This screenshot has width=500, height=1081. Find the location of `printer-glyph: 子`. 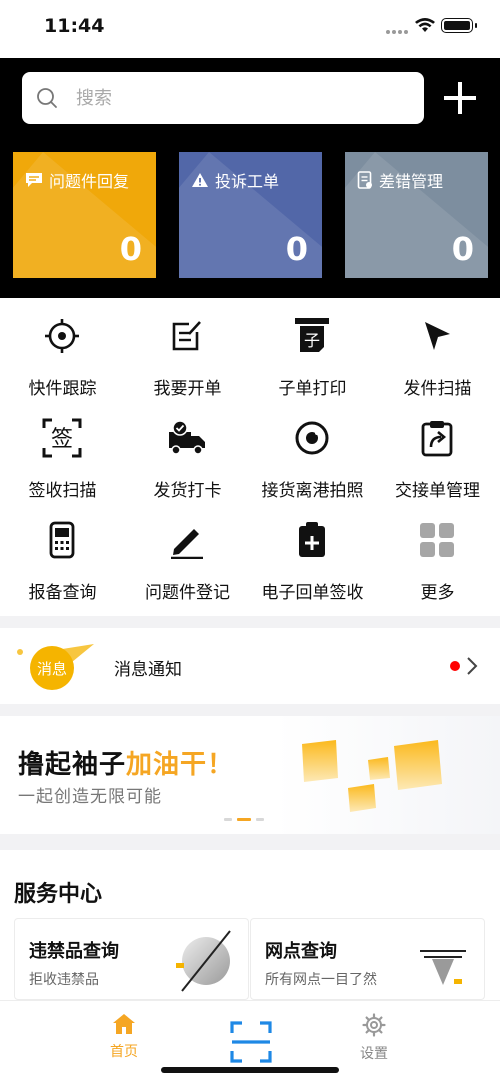

printer-glyph: 子 is located at coordinates (312, 340).